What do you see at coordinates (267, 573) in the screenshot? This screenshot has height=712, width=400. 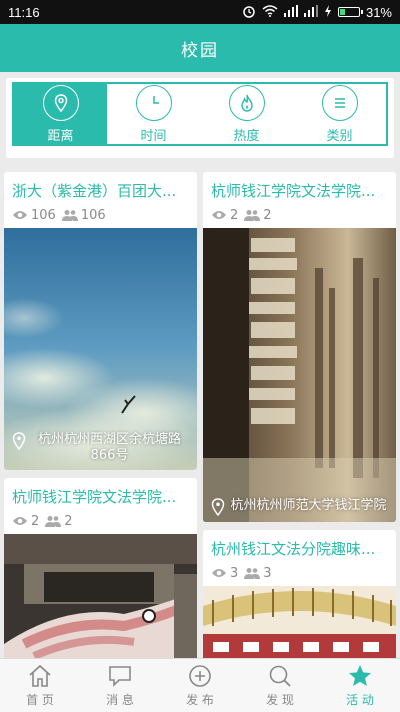 I see `people-count: 3` at bounding box center [267, 573].